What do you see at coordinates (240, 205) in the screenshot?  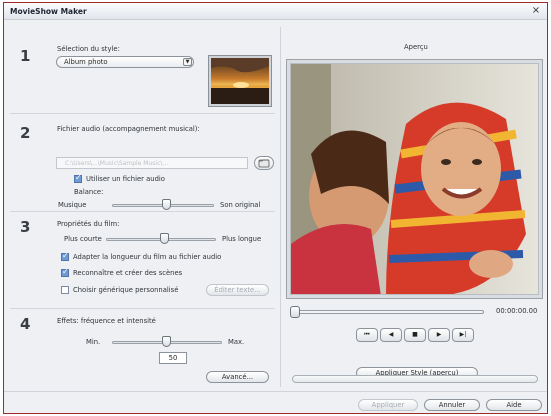 I see `balance-right-label: Son original` at bounding box center [240, 205].